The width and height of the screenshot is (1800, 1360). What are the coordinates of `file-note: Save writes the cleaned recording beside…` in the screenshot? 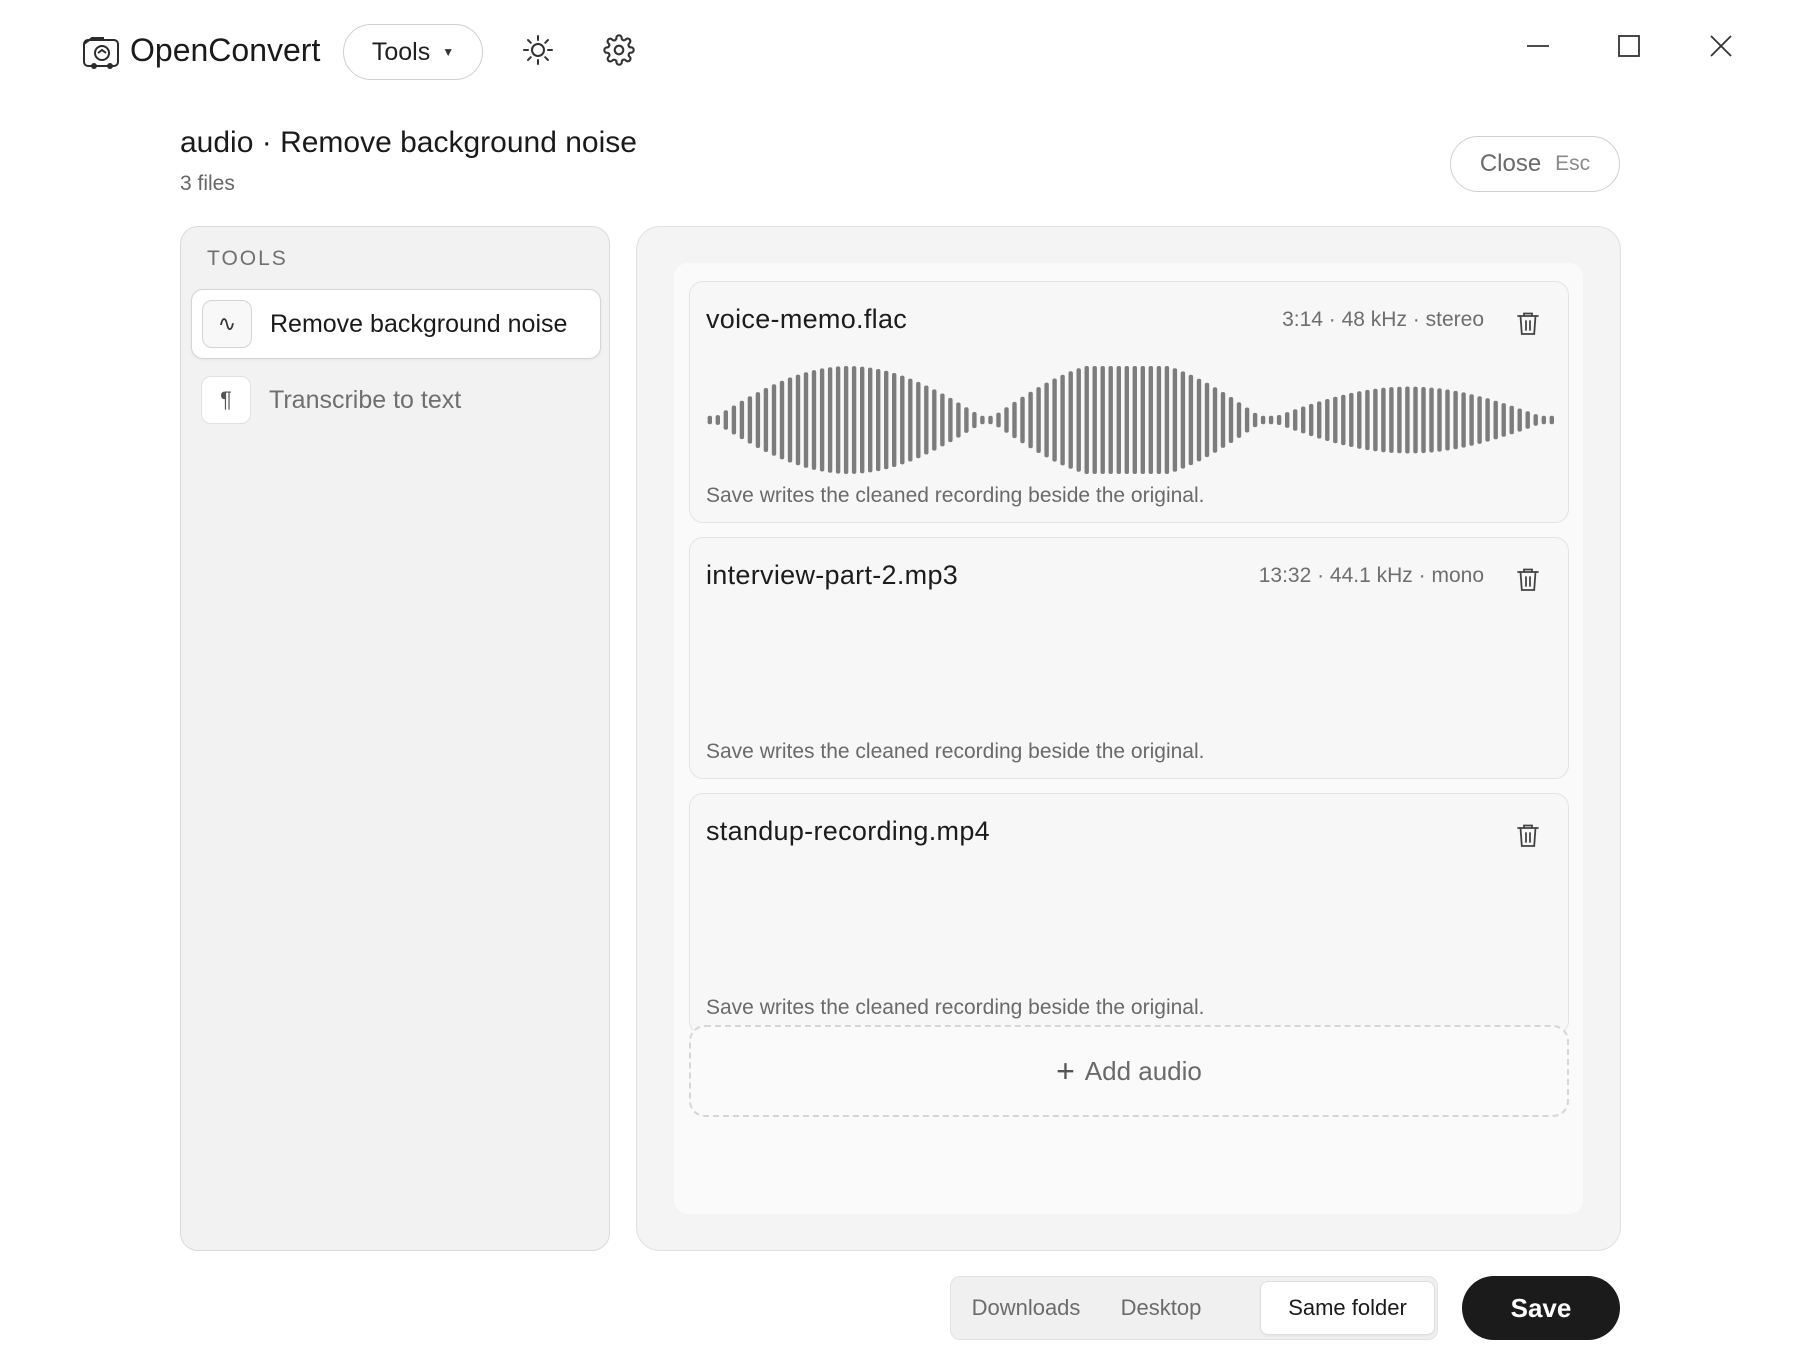 It's located at (955, 1007).